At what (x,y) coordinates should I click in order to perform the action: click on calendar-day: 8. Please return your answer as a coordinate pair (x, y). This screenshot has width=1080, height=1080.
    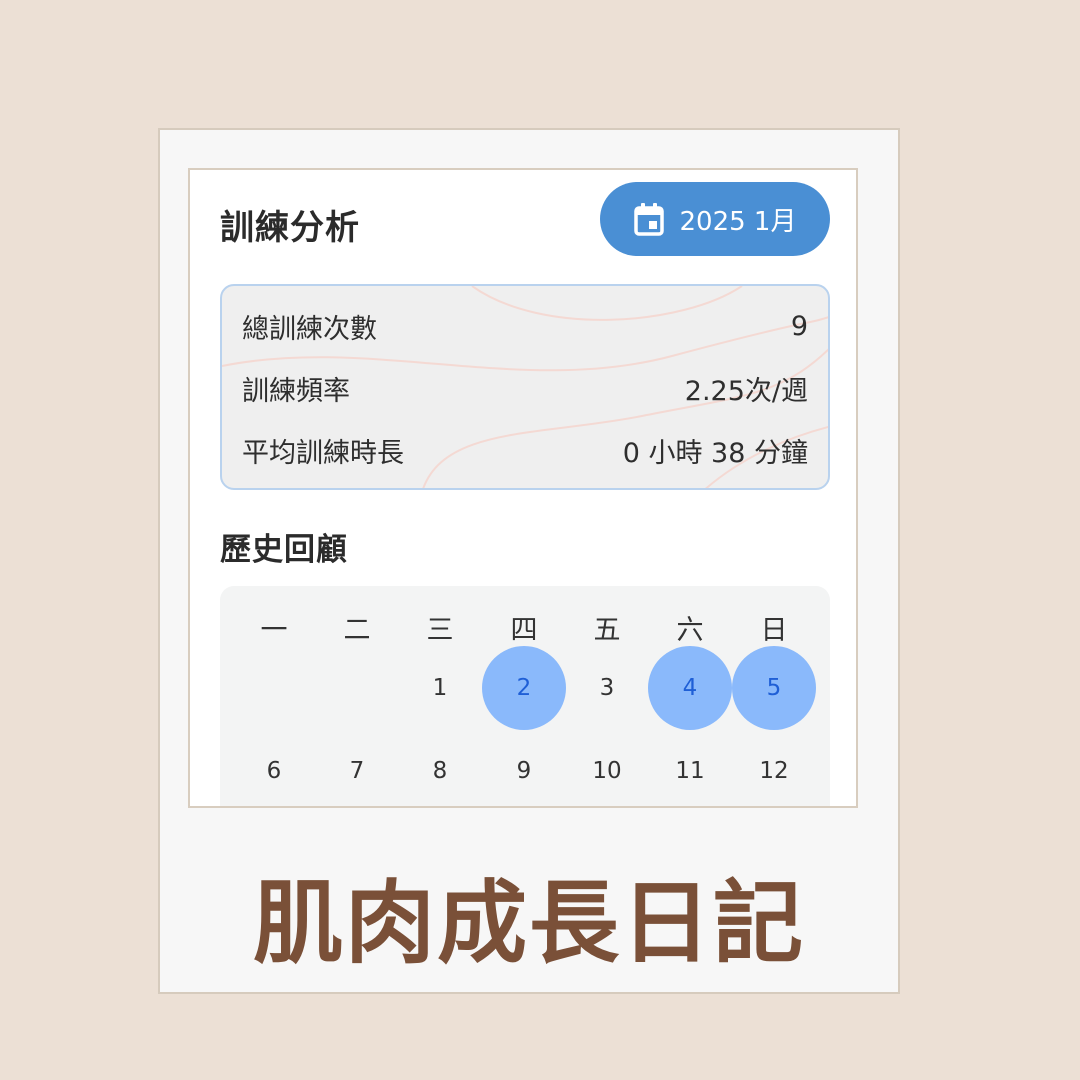
    Looking at the image, I should click on (440, 767).